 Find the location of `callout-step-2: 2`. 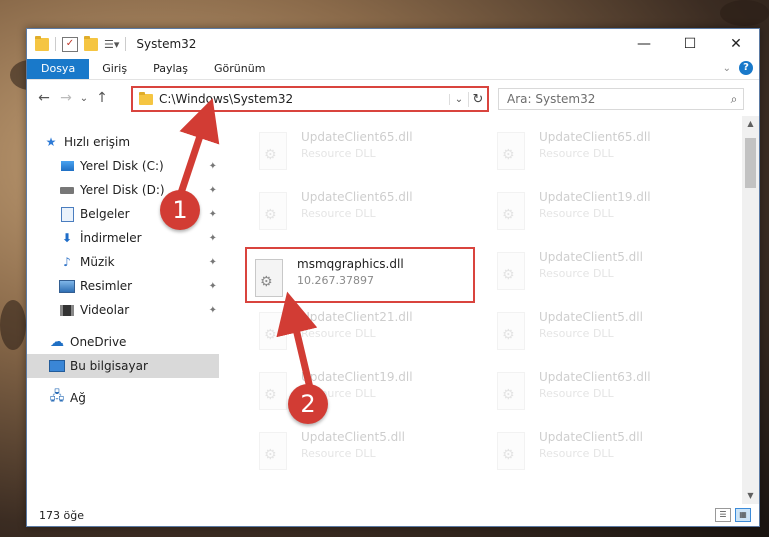

callout-step-2: 2 is located at coordinates (308, 404).